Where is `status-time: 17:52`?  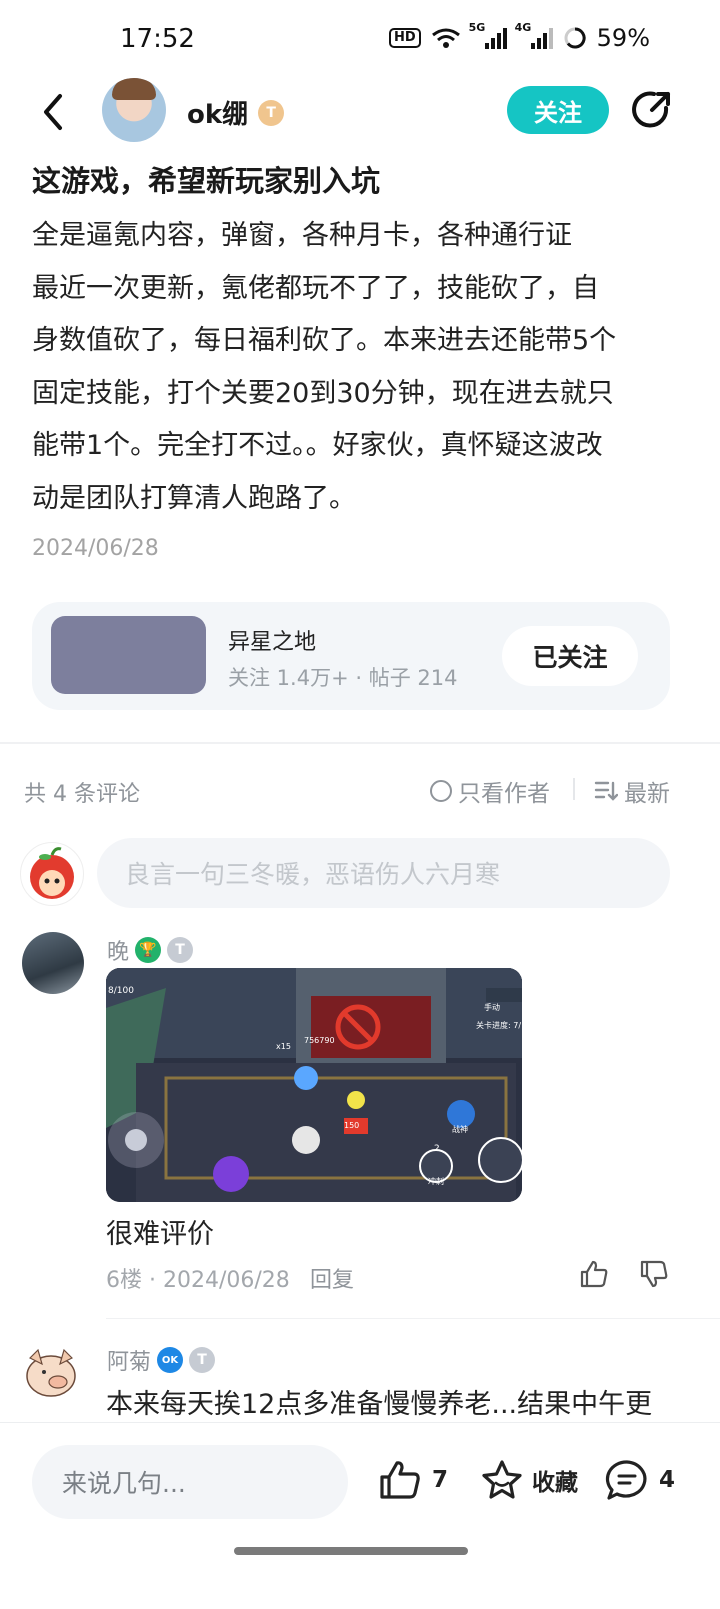
status-time: 17:52 is located at coordinates (157, 39).